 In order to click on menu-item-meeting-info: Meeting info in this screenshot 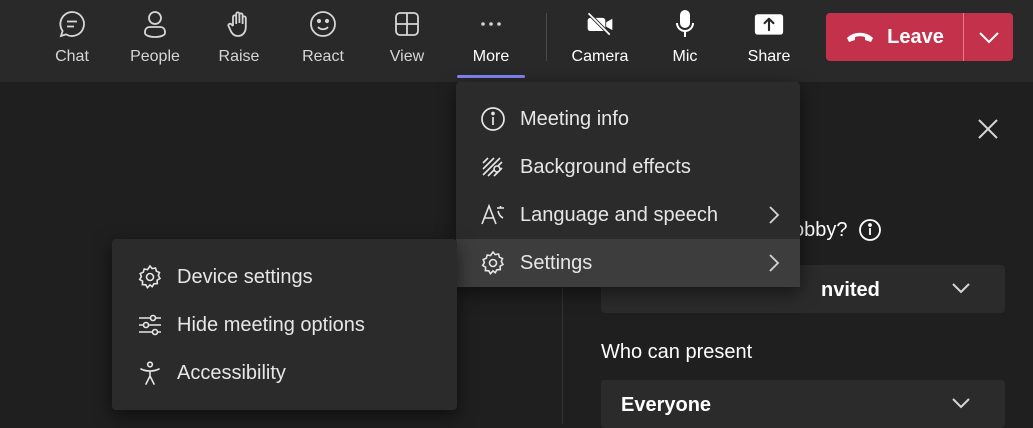, I will do `click(628, 119)`.